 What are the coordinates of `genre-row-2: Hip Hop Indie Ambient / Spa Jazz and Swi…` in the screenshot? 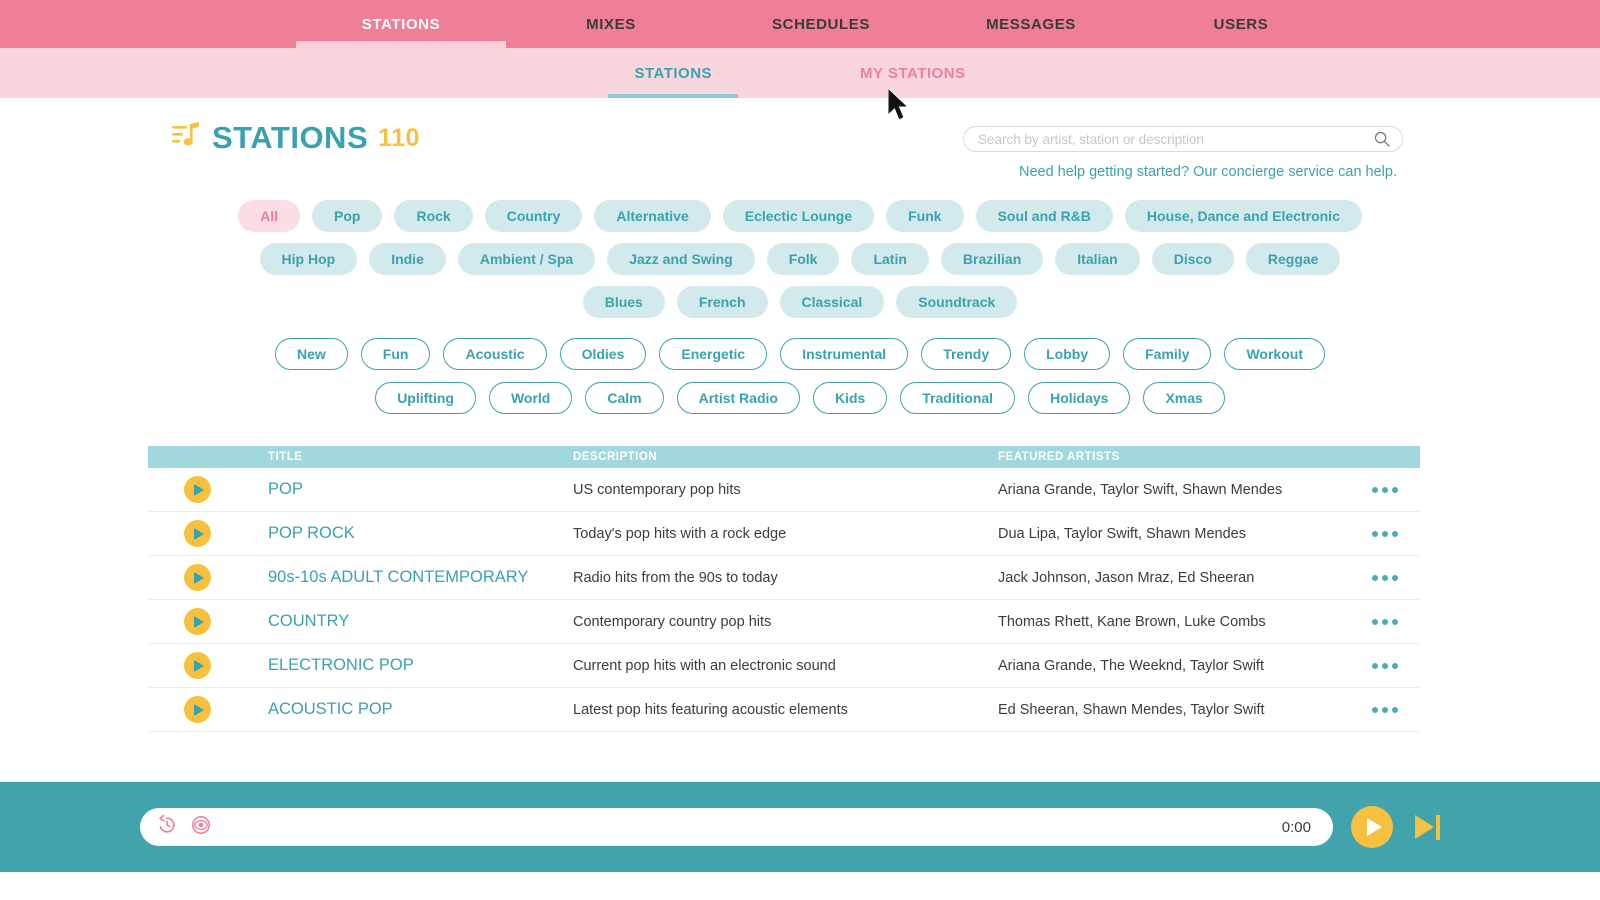 It's located at (800, 259).